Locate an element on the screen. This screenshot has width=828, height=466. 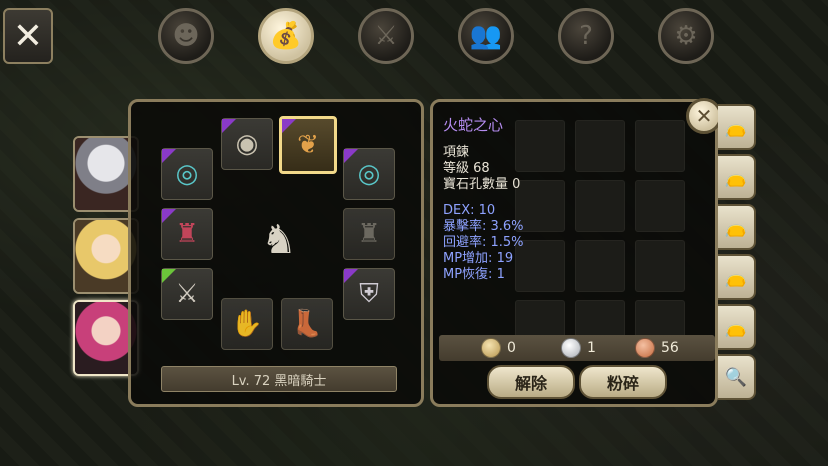
stat-line: 回避率: 1.5% is located at coordinates (483, 242).